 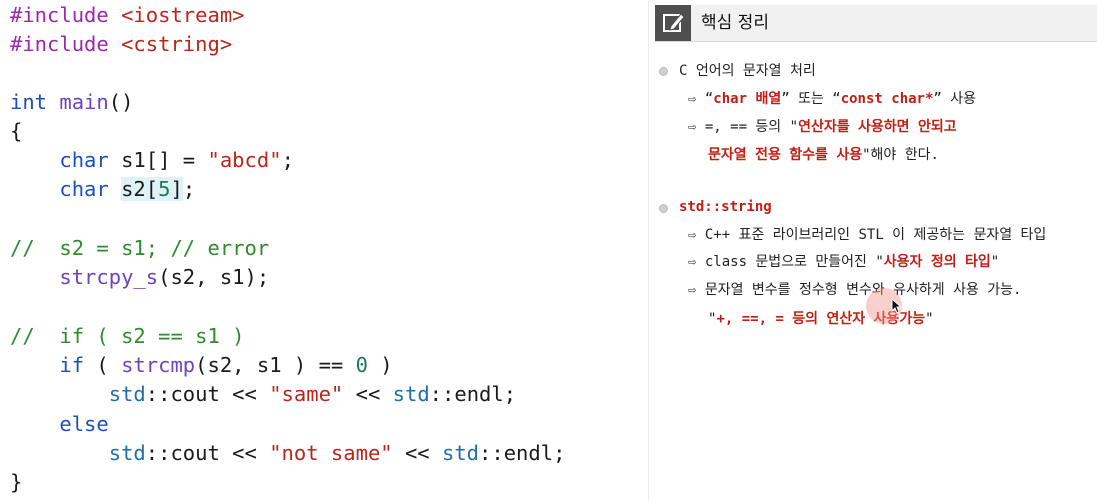 I want to click on code-line-include-iostream: #include <iostream>, so click(x=127, y=15).